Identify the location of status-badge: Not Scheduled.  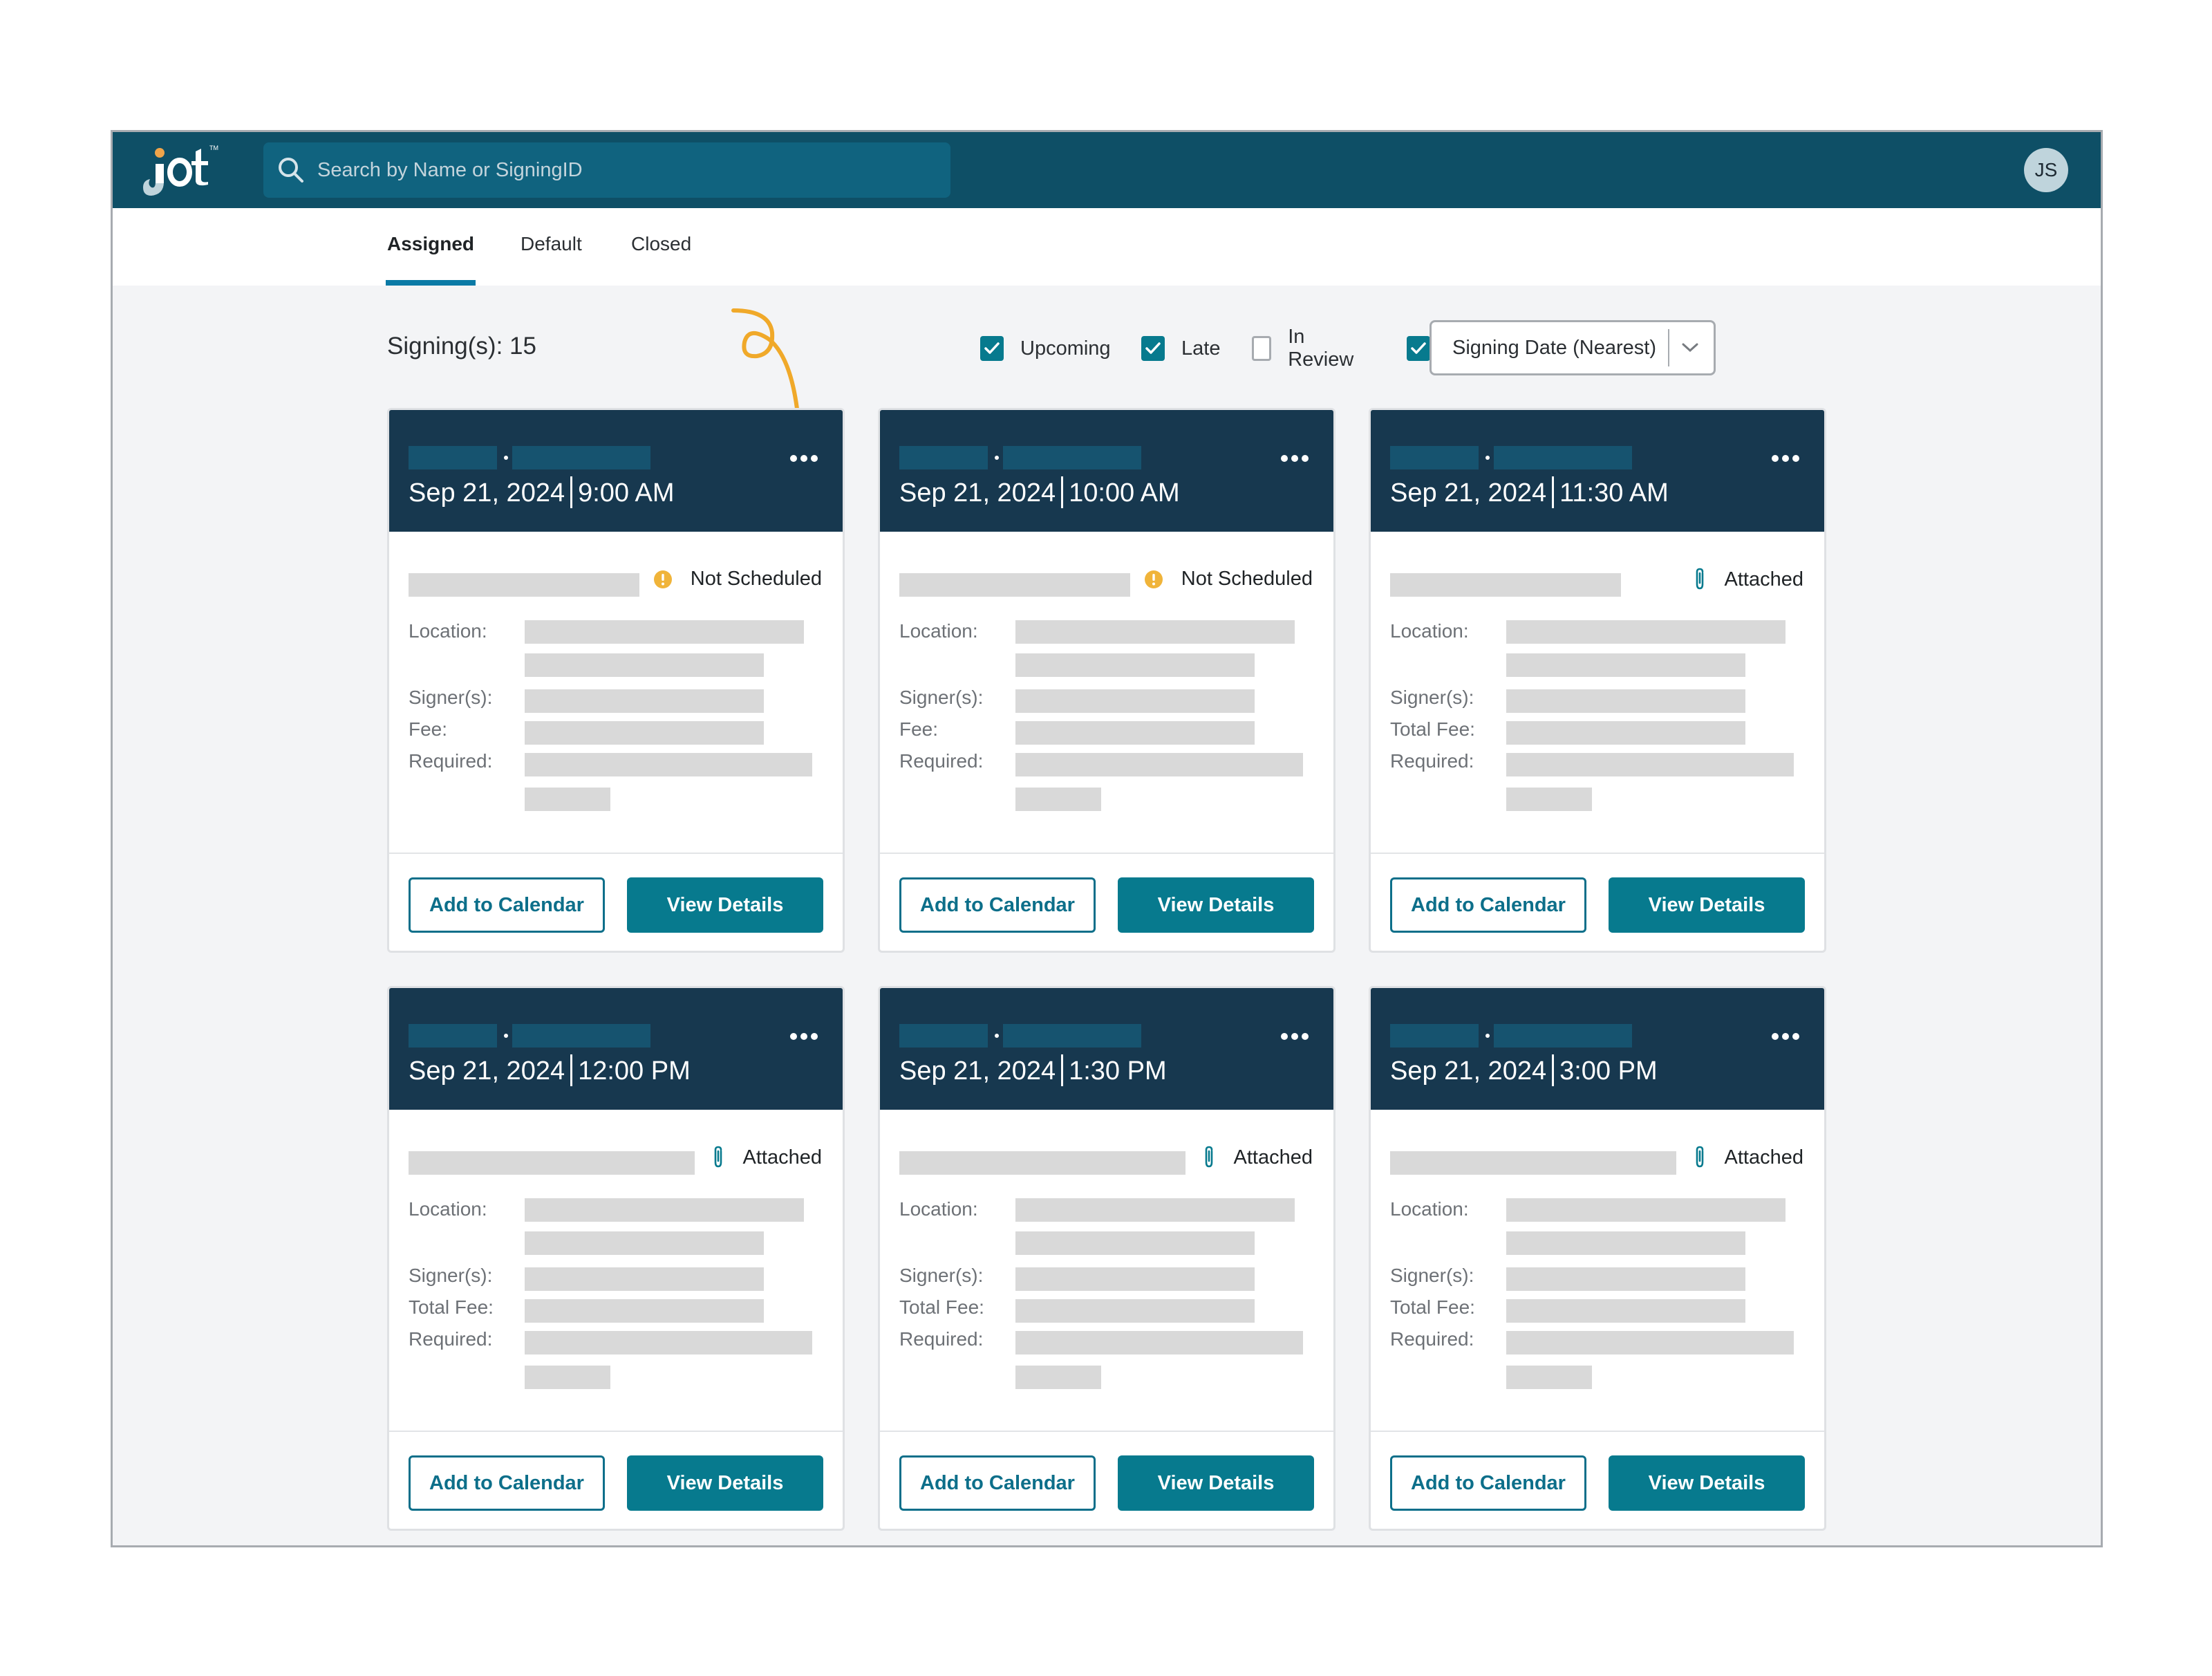
(737, 579).